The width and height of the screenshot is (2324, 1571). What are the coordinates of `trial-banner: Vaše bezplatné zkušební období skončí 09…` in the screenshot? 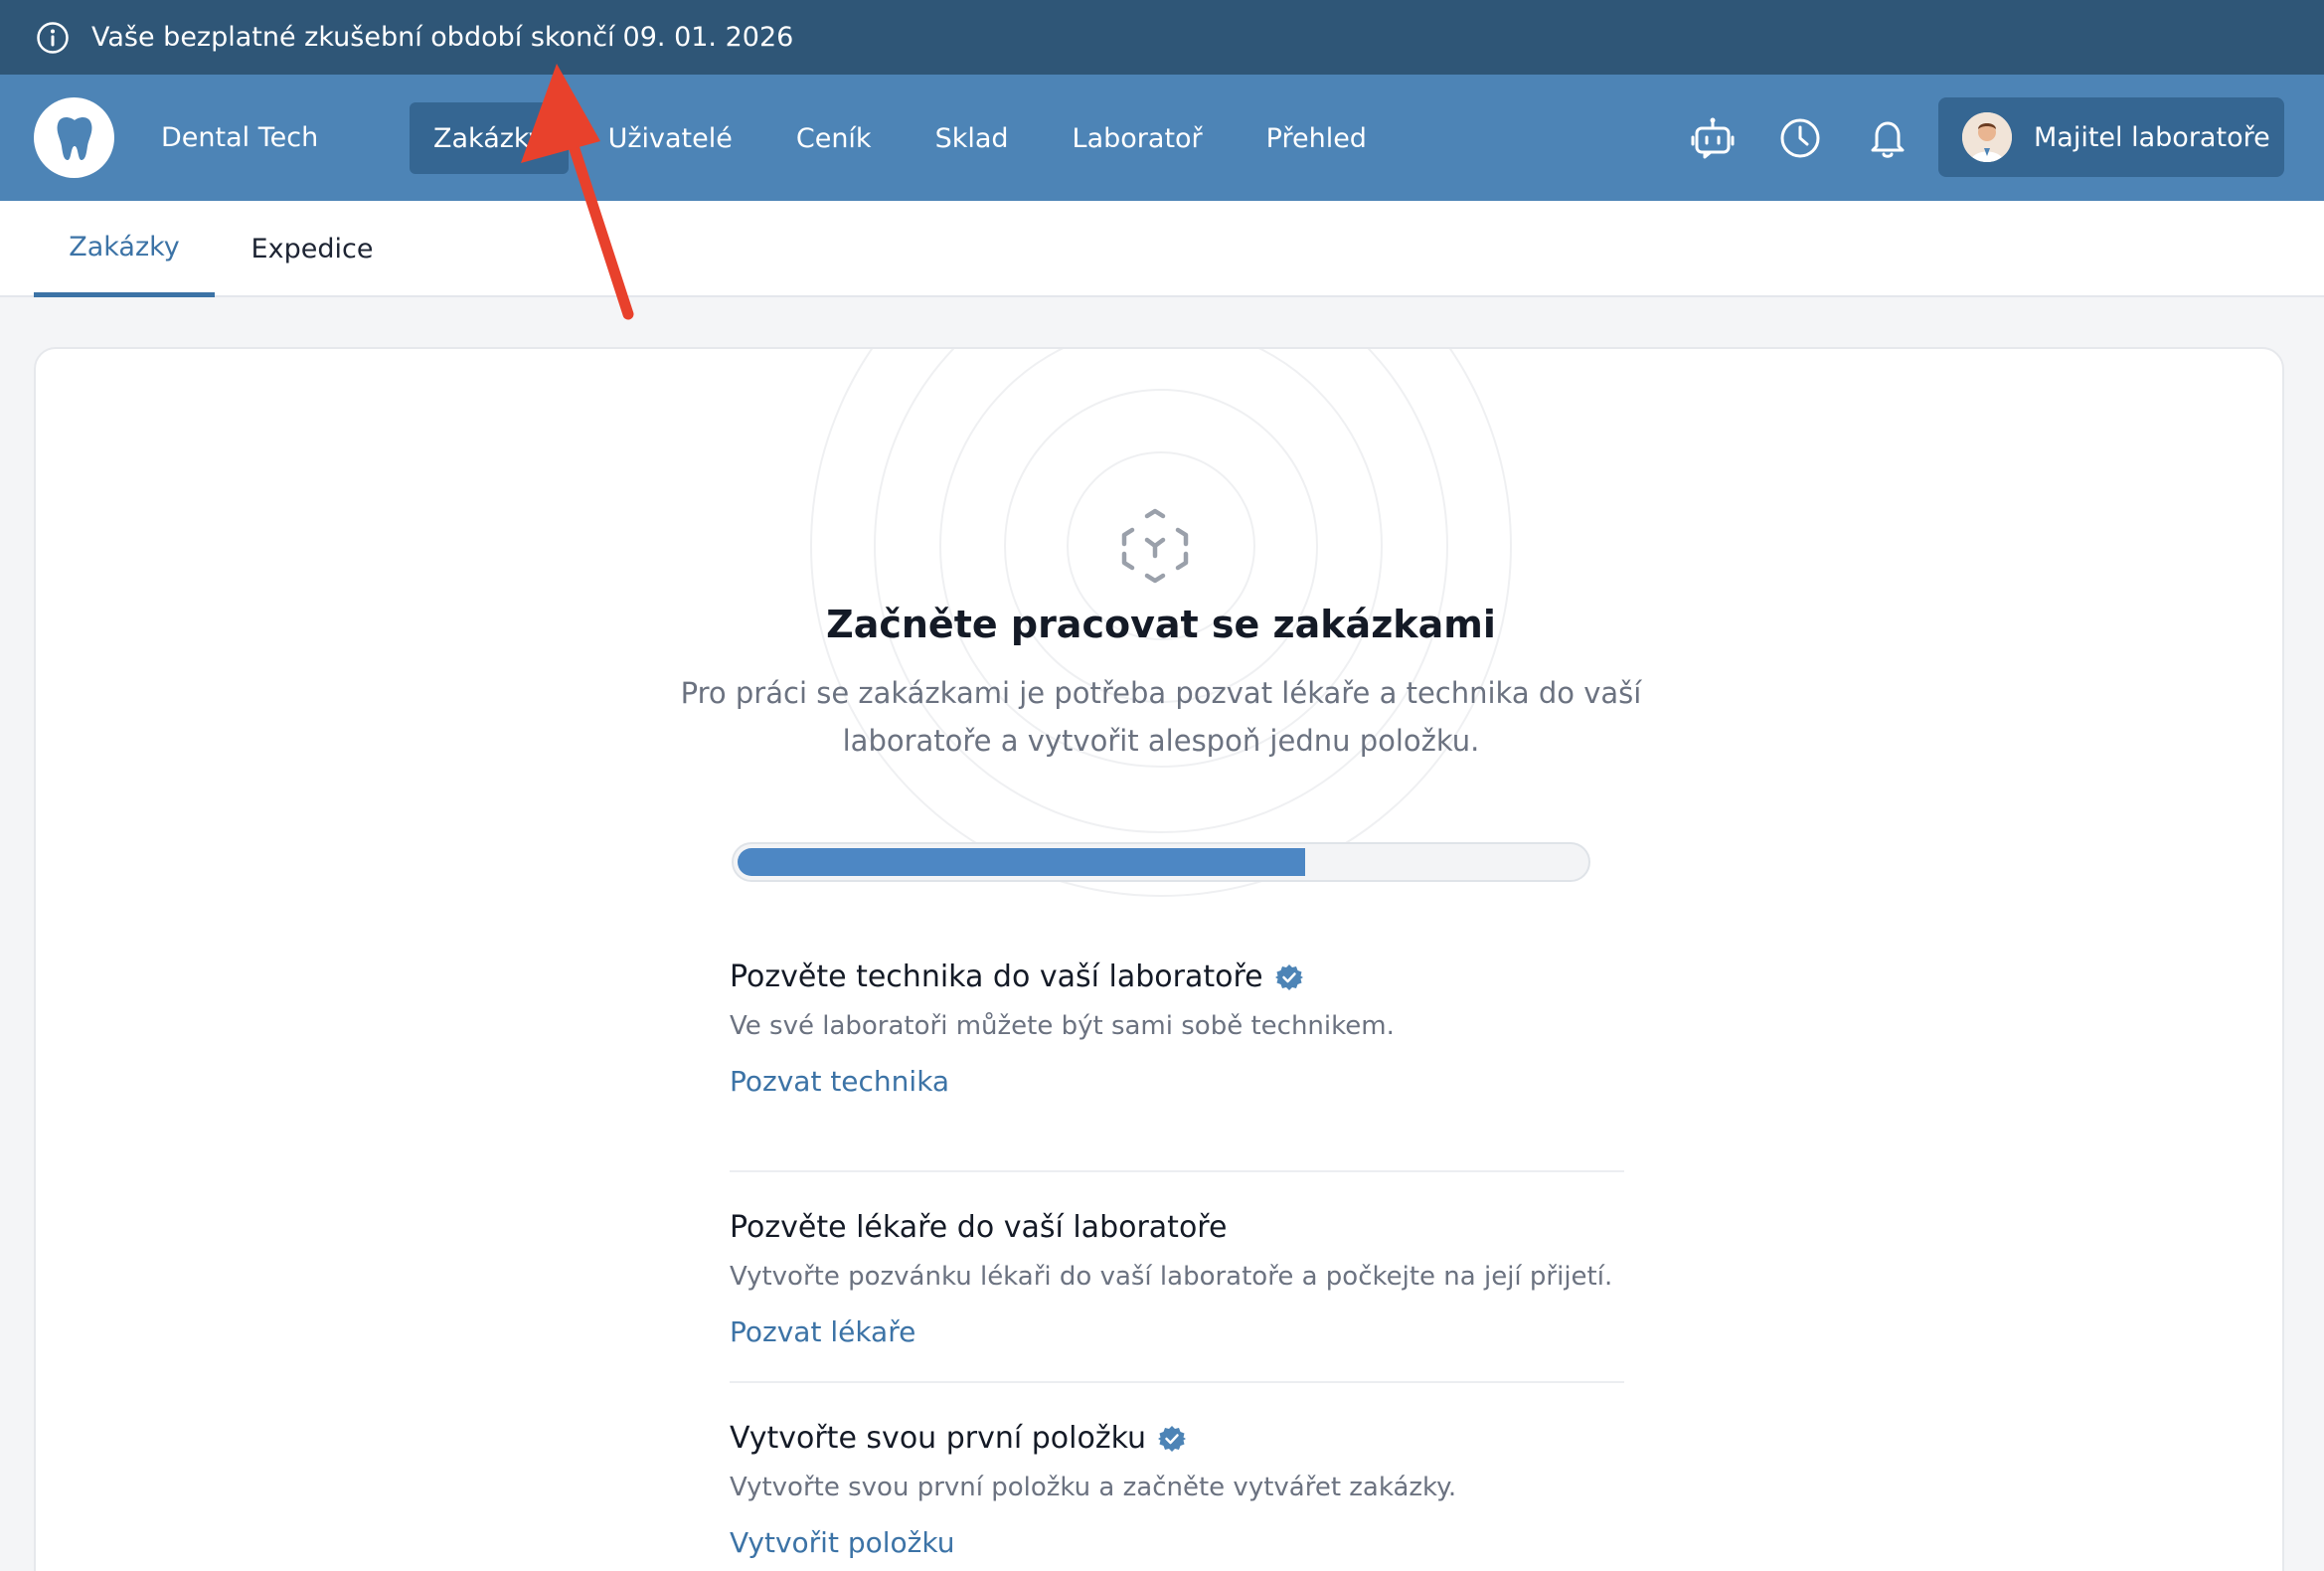 It's located at (1162, 37).